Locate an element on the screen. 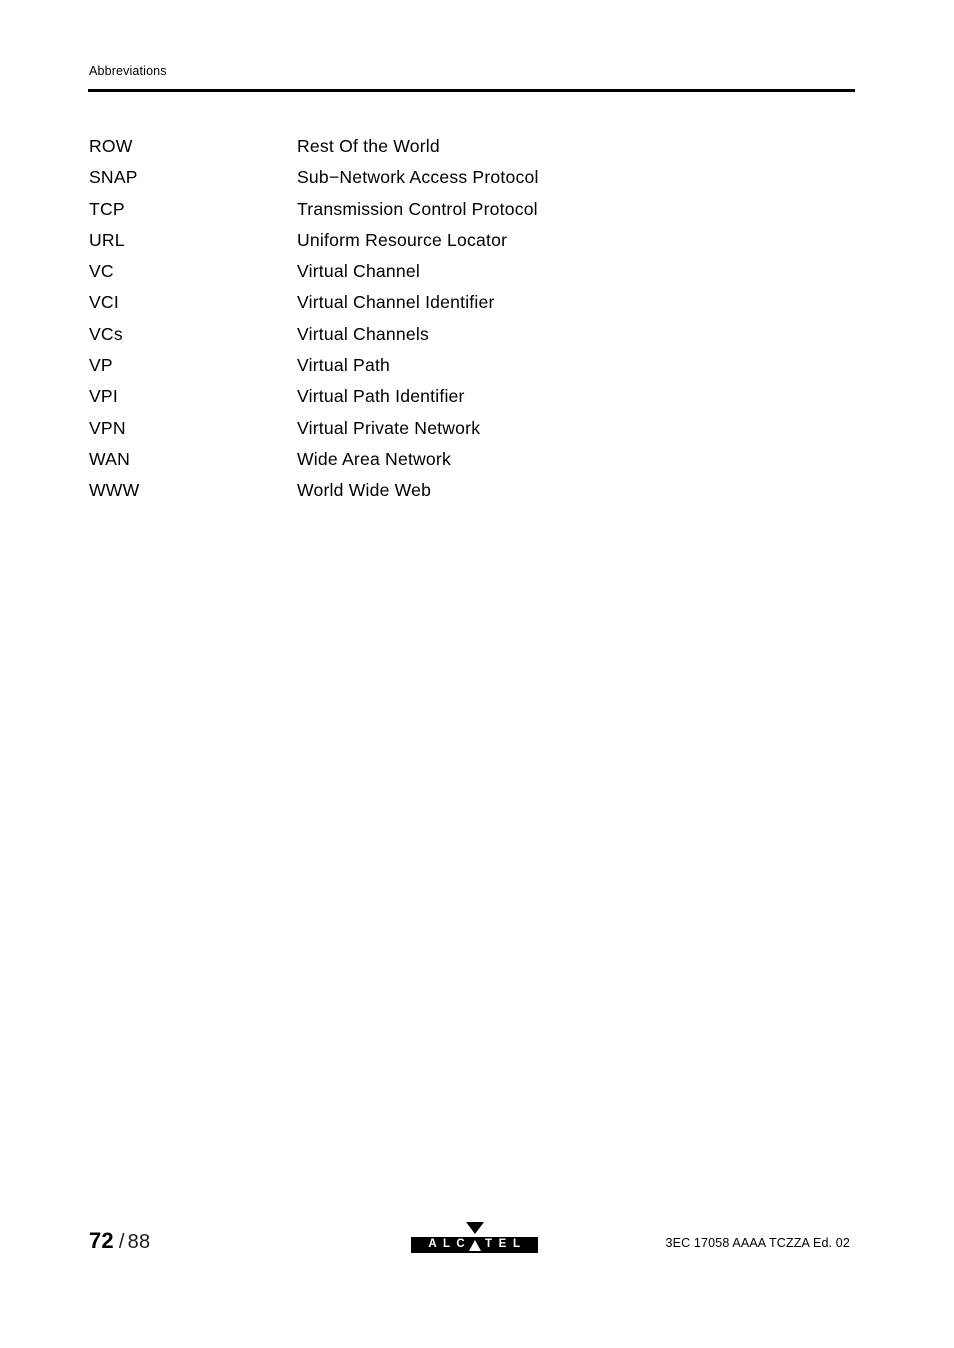 The image size is (954, 1348). list-item: WWW World Wide Web is located at coordinates (477, 490).